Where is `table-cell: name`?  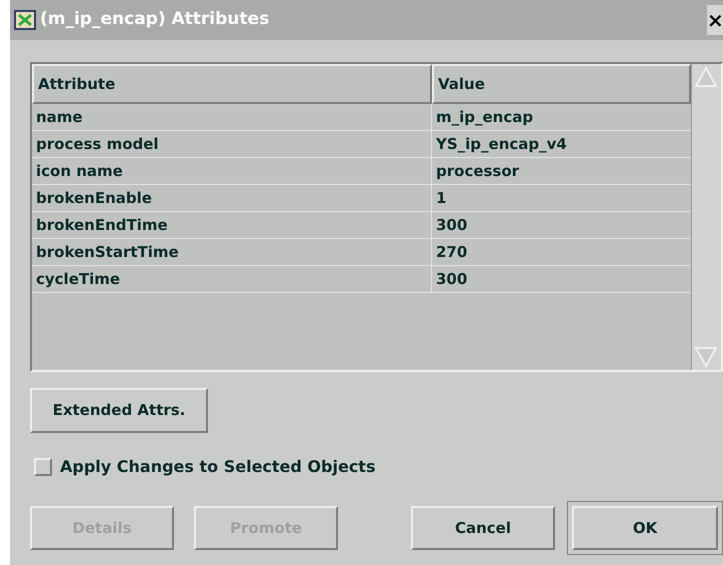
table-cell: name is located at coordinates (232, 117).